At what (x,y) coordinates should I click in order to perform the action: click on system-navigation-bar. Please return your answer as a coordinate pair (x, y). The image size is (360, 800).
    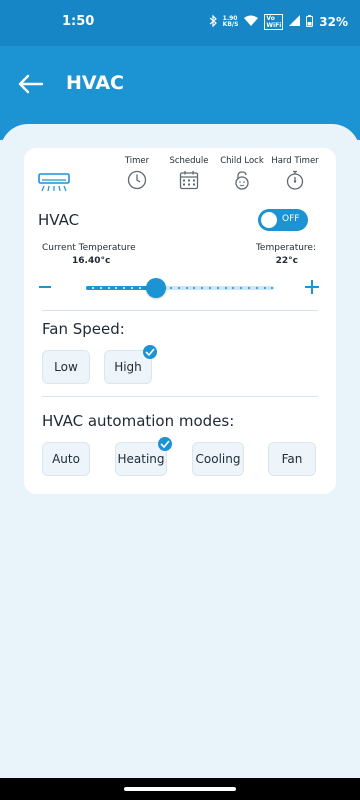
    Looking at the image, I should click on (180, 789).